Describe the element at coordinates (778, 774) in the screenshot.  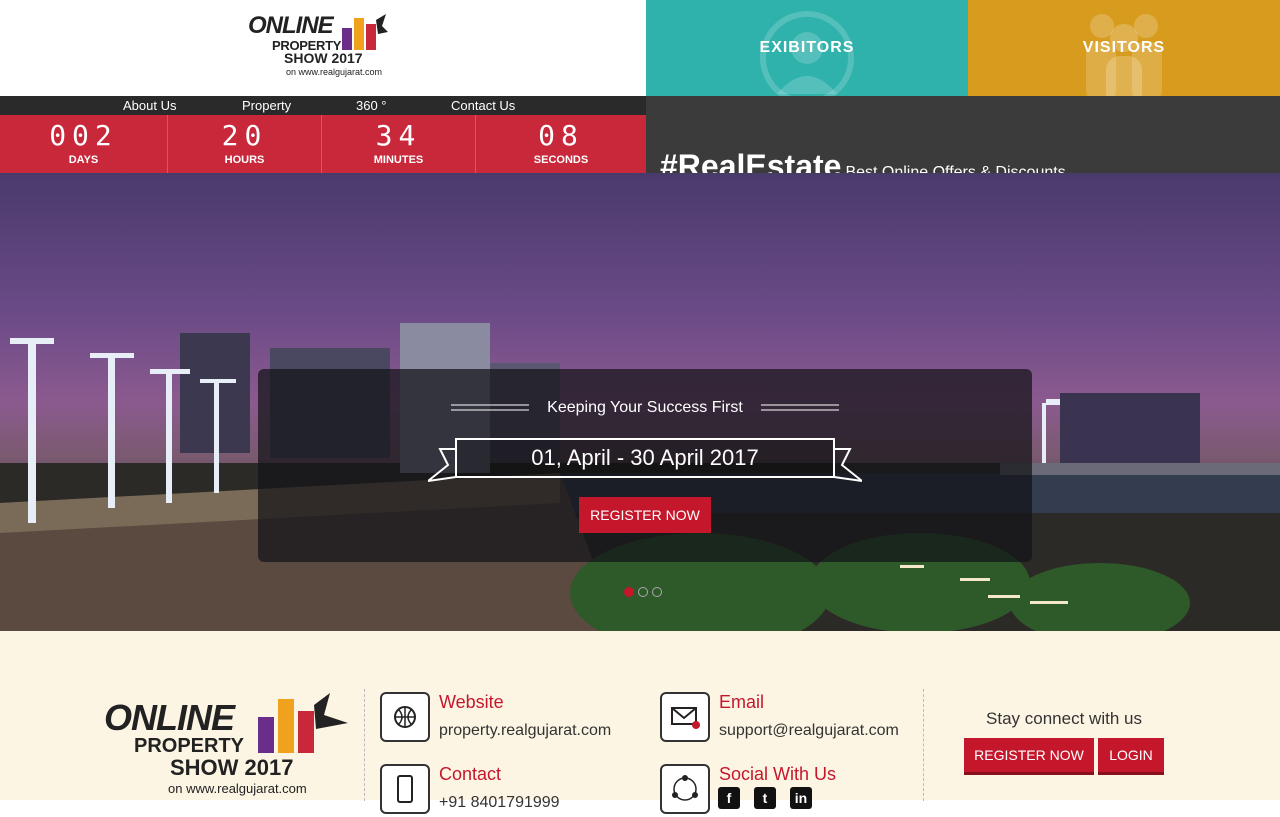
I see `social-heading: Social With Us` at that location.